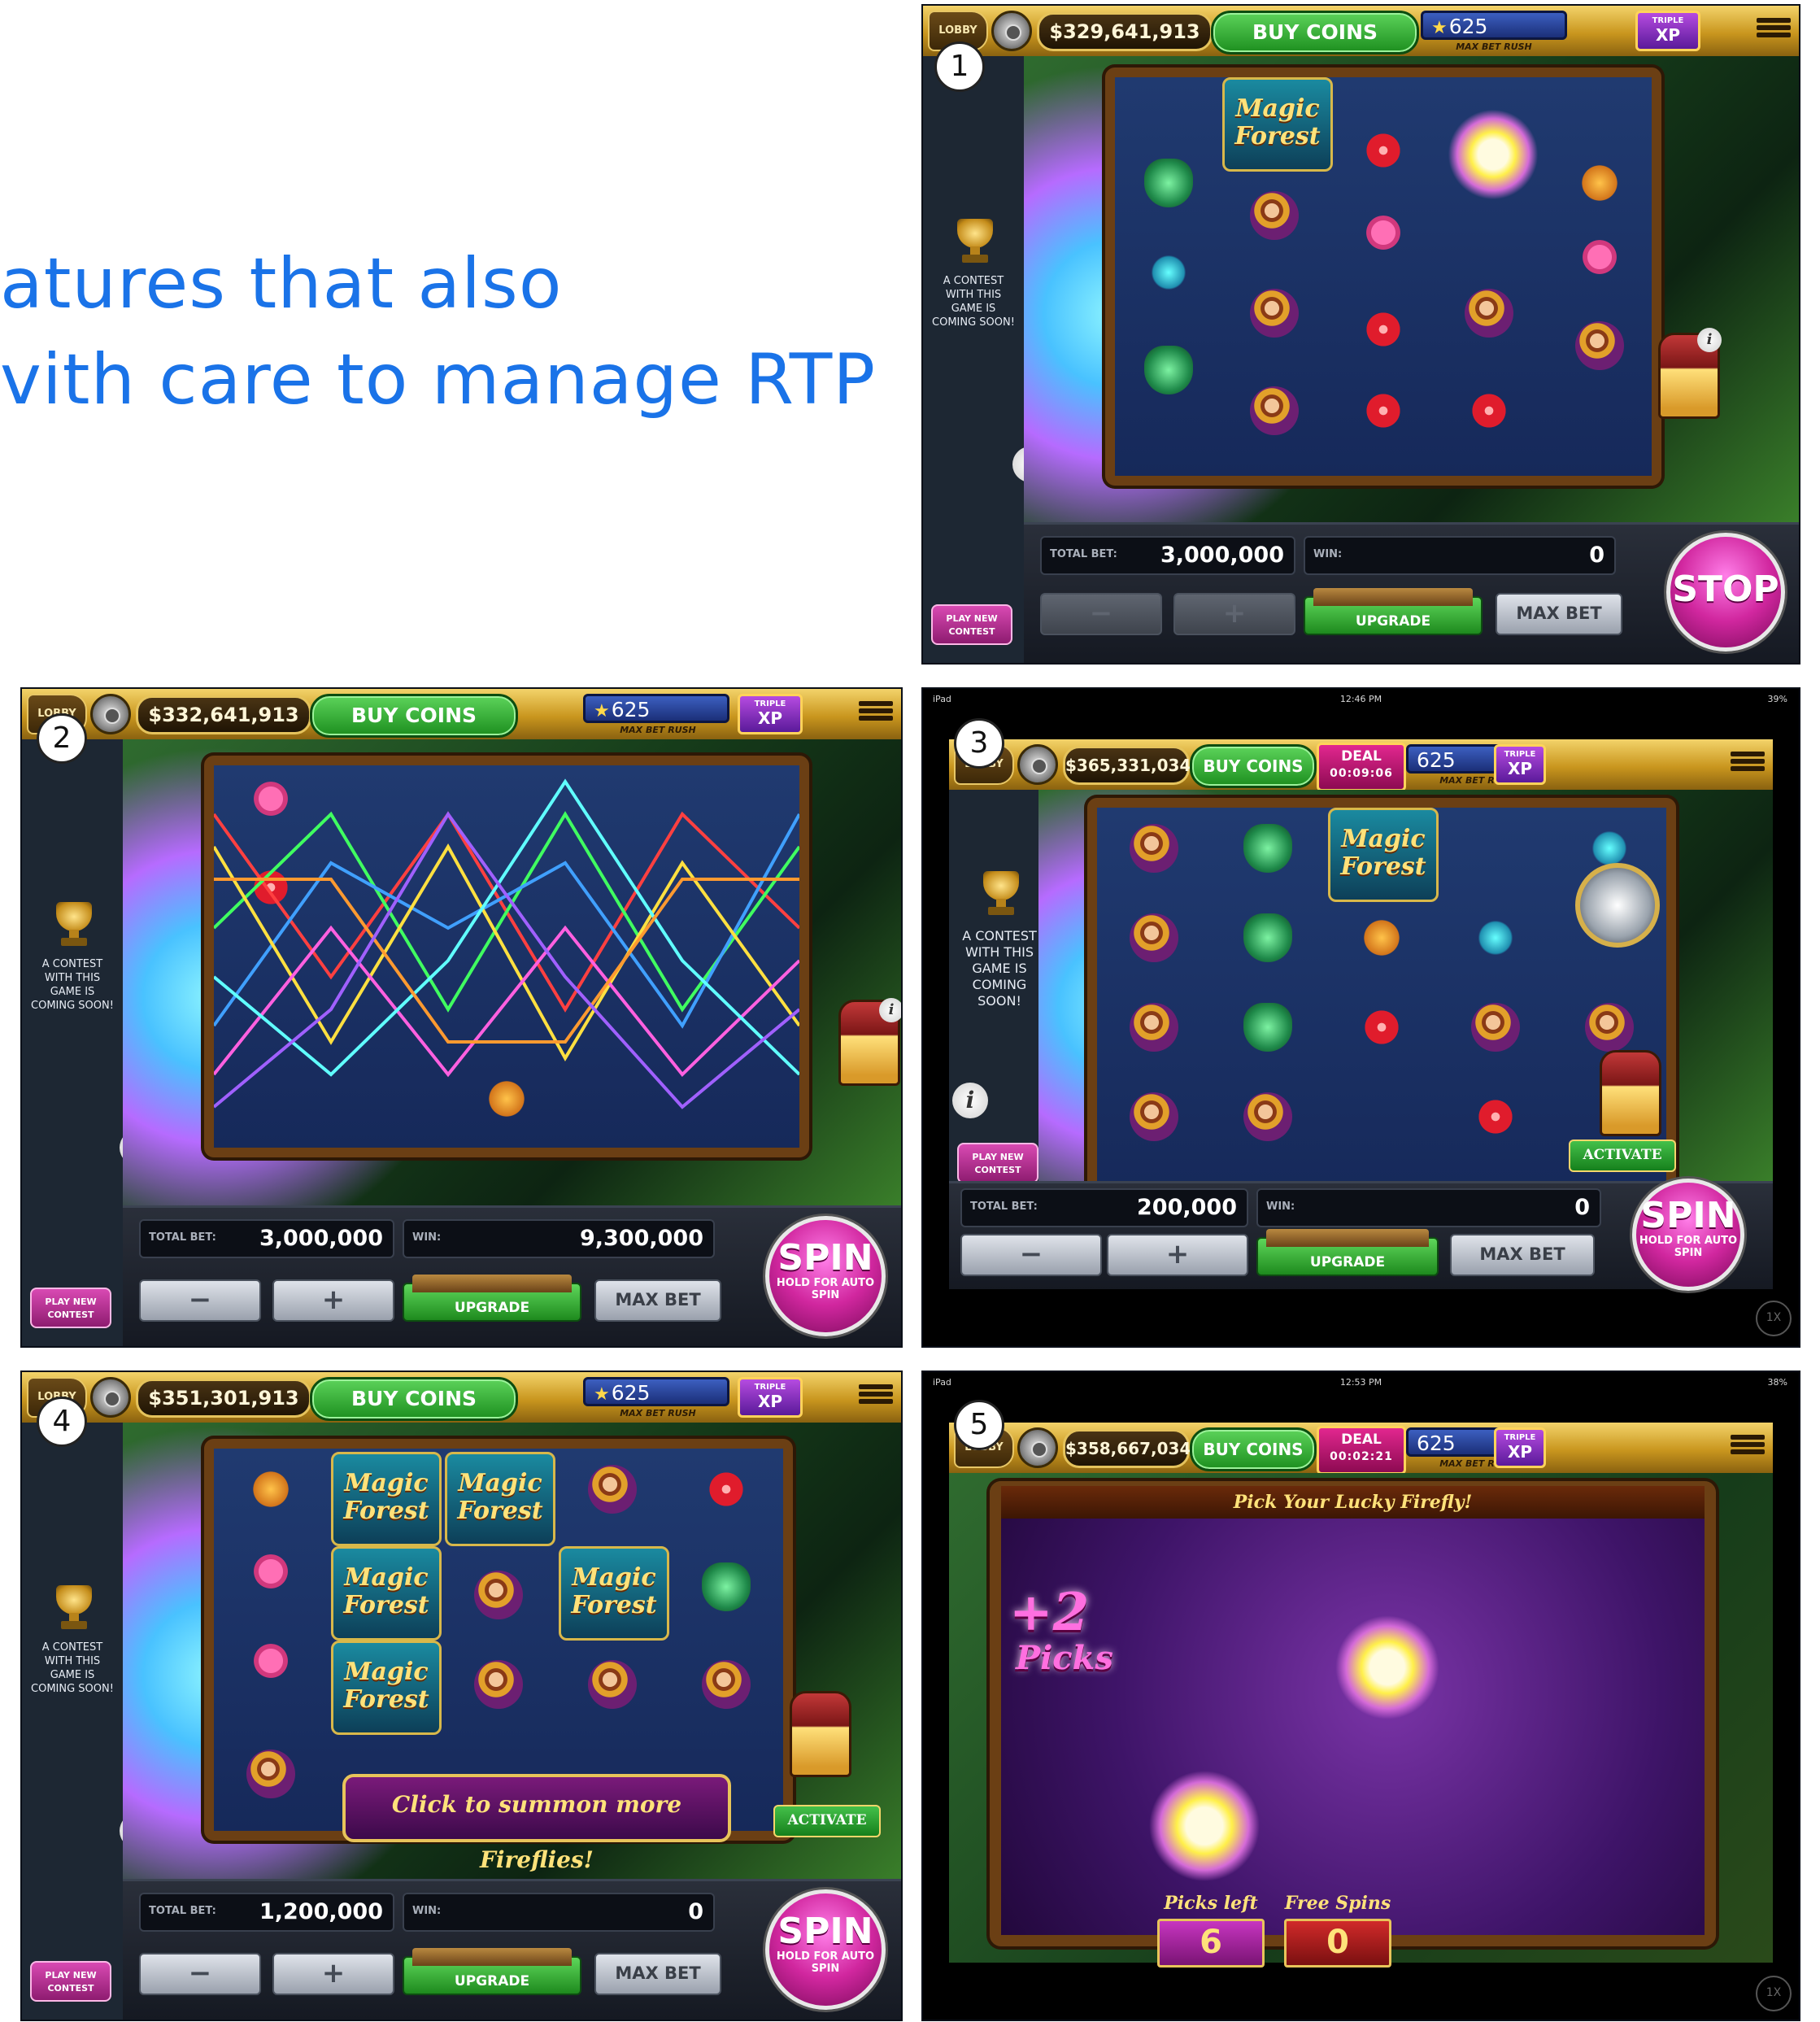 This screenshot has height=2022, width=1820. What do you see at coordinates (1187, 1207) in the screenshot?
I see `total-bet-value: 200,000` at bounding box center [1187, 1207].